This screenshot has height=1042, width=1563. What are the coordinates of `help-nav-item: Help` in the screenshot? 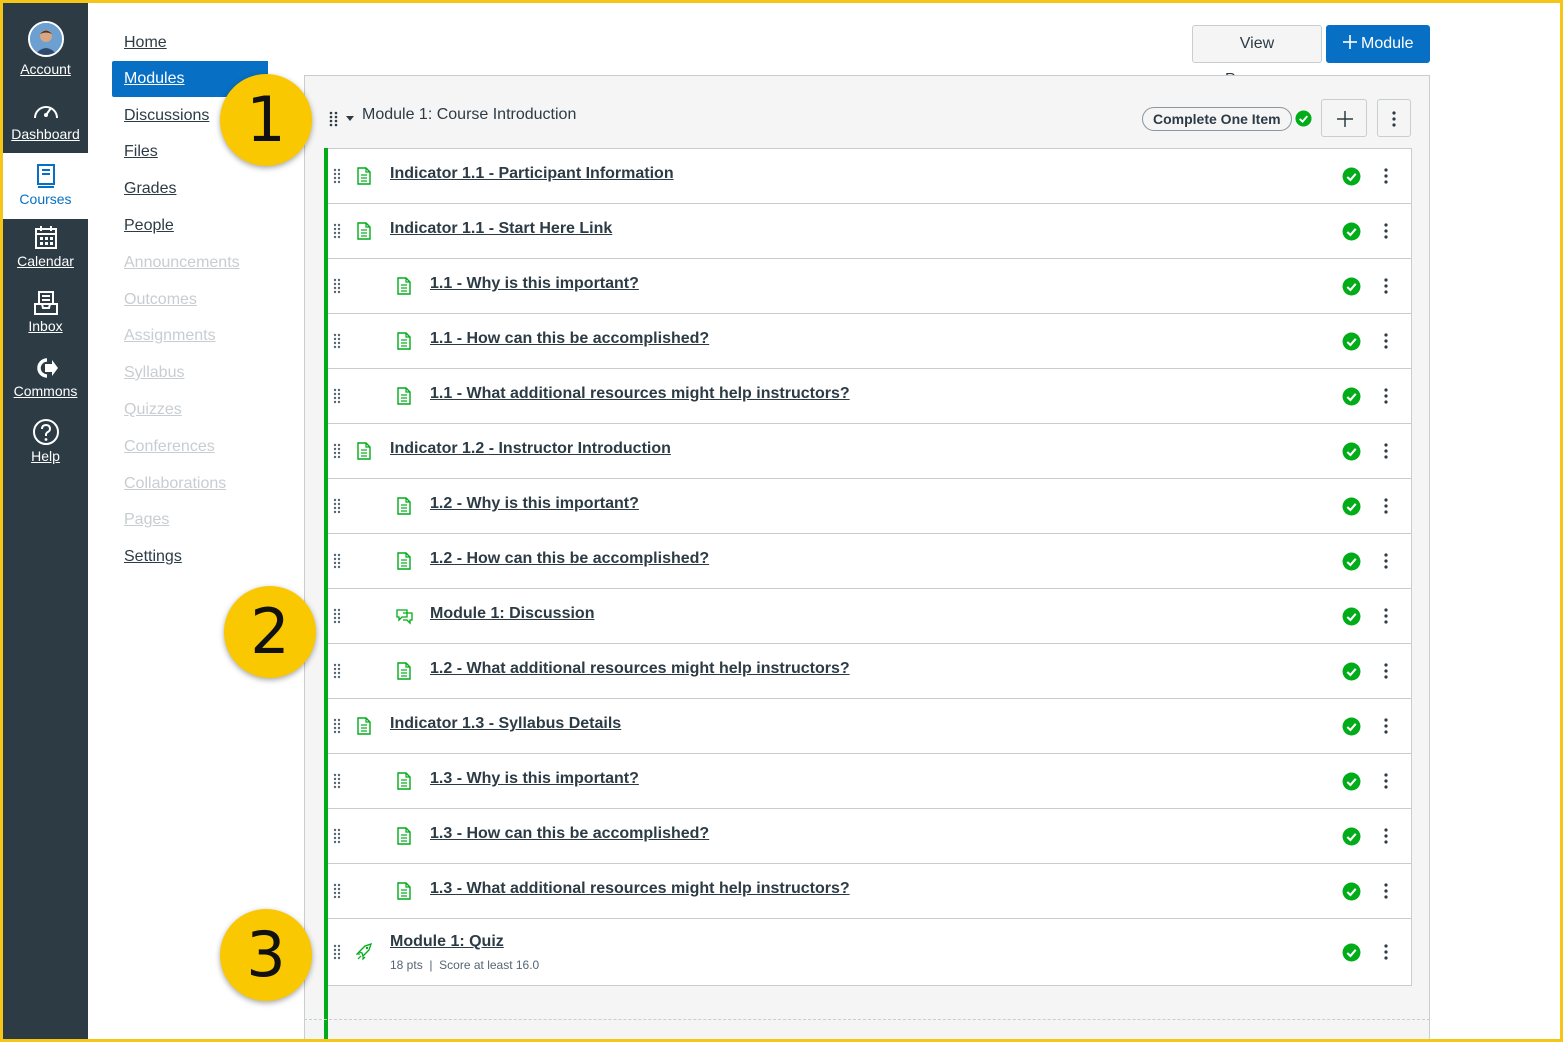 It's located at (45, 441).